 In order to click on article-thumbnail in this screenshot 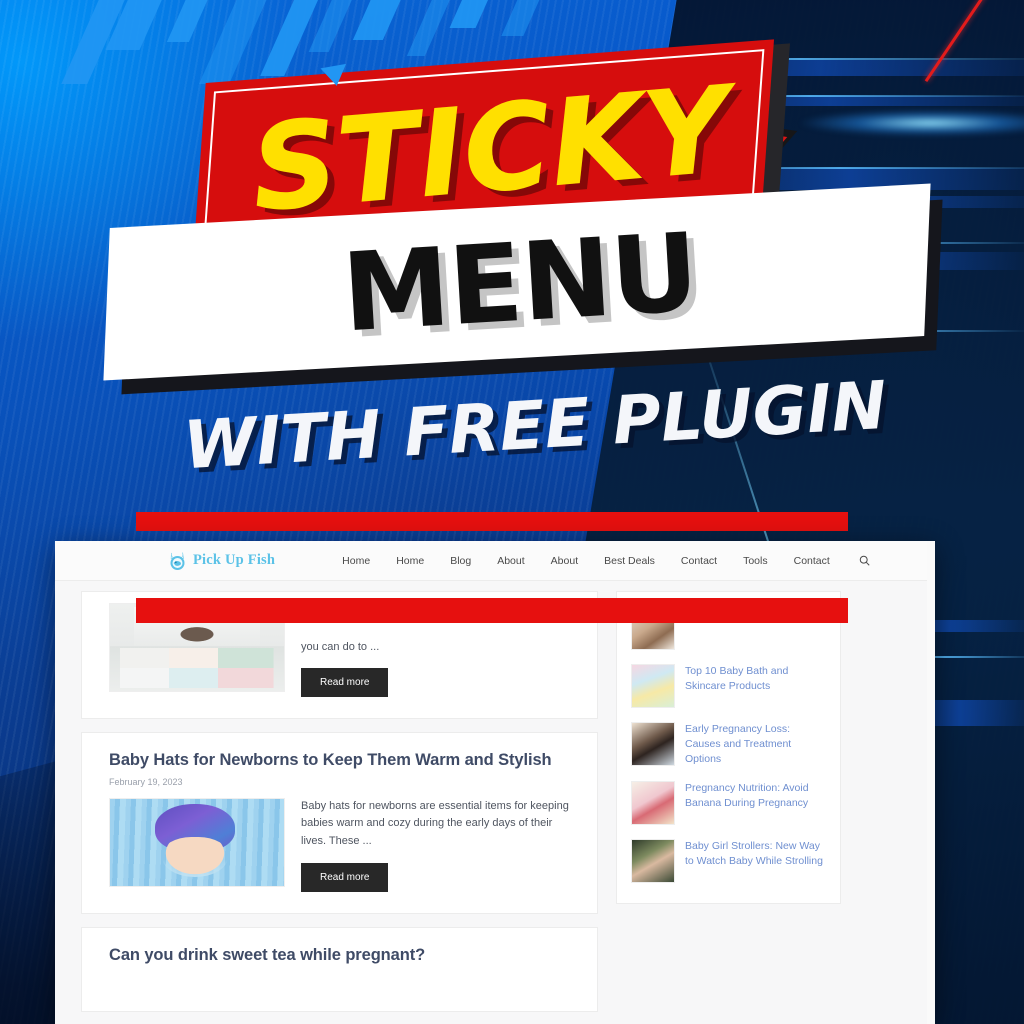, I will do `click(197, 842)`.